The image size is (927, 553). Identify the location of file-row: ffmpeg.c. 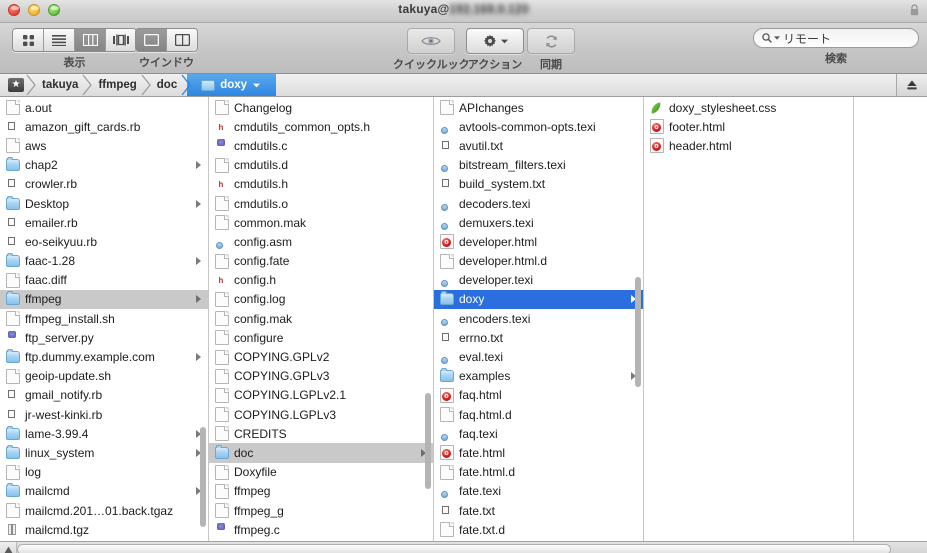
(321, 529).